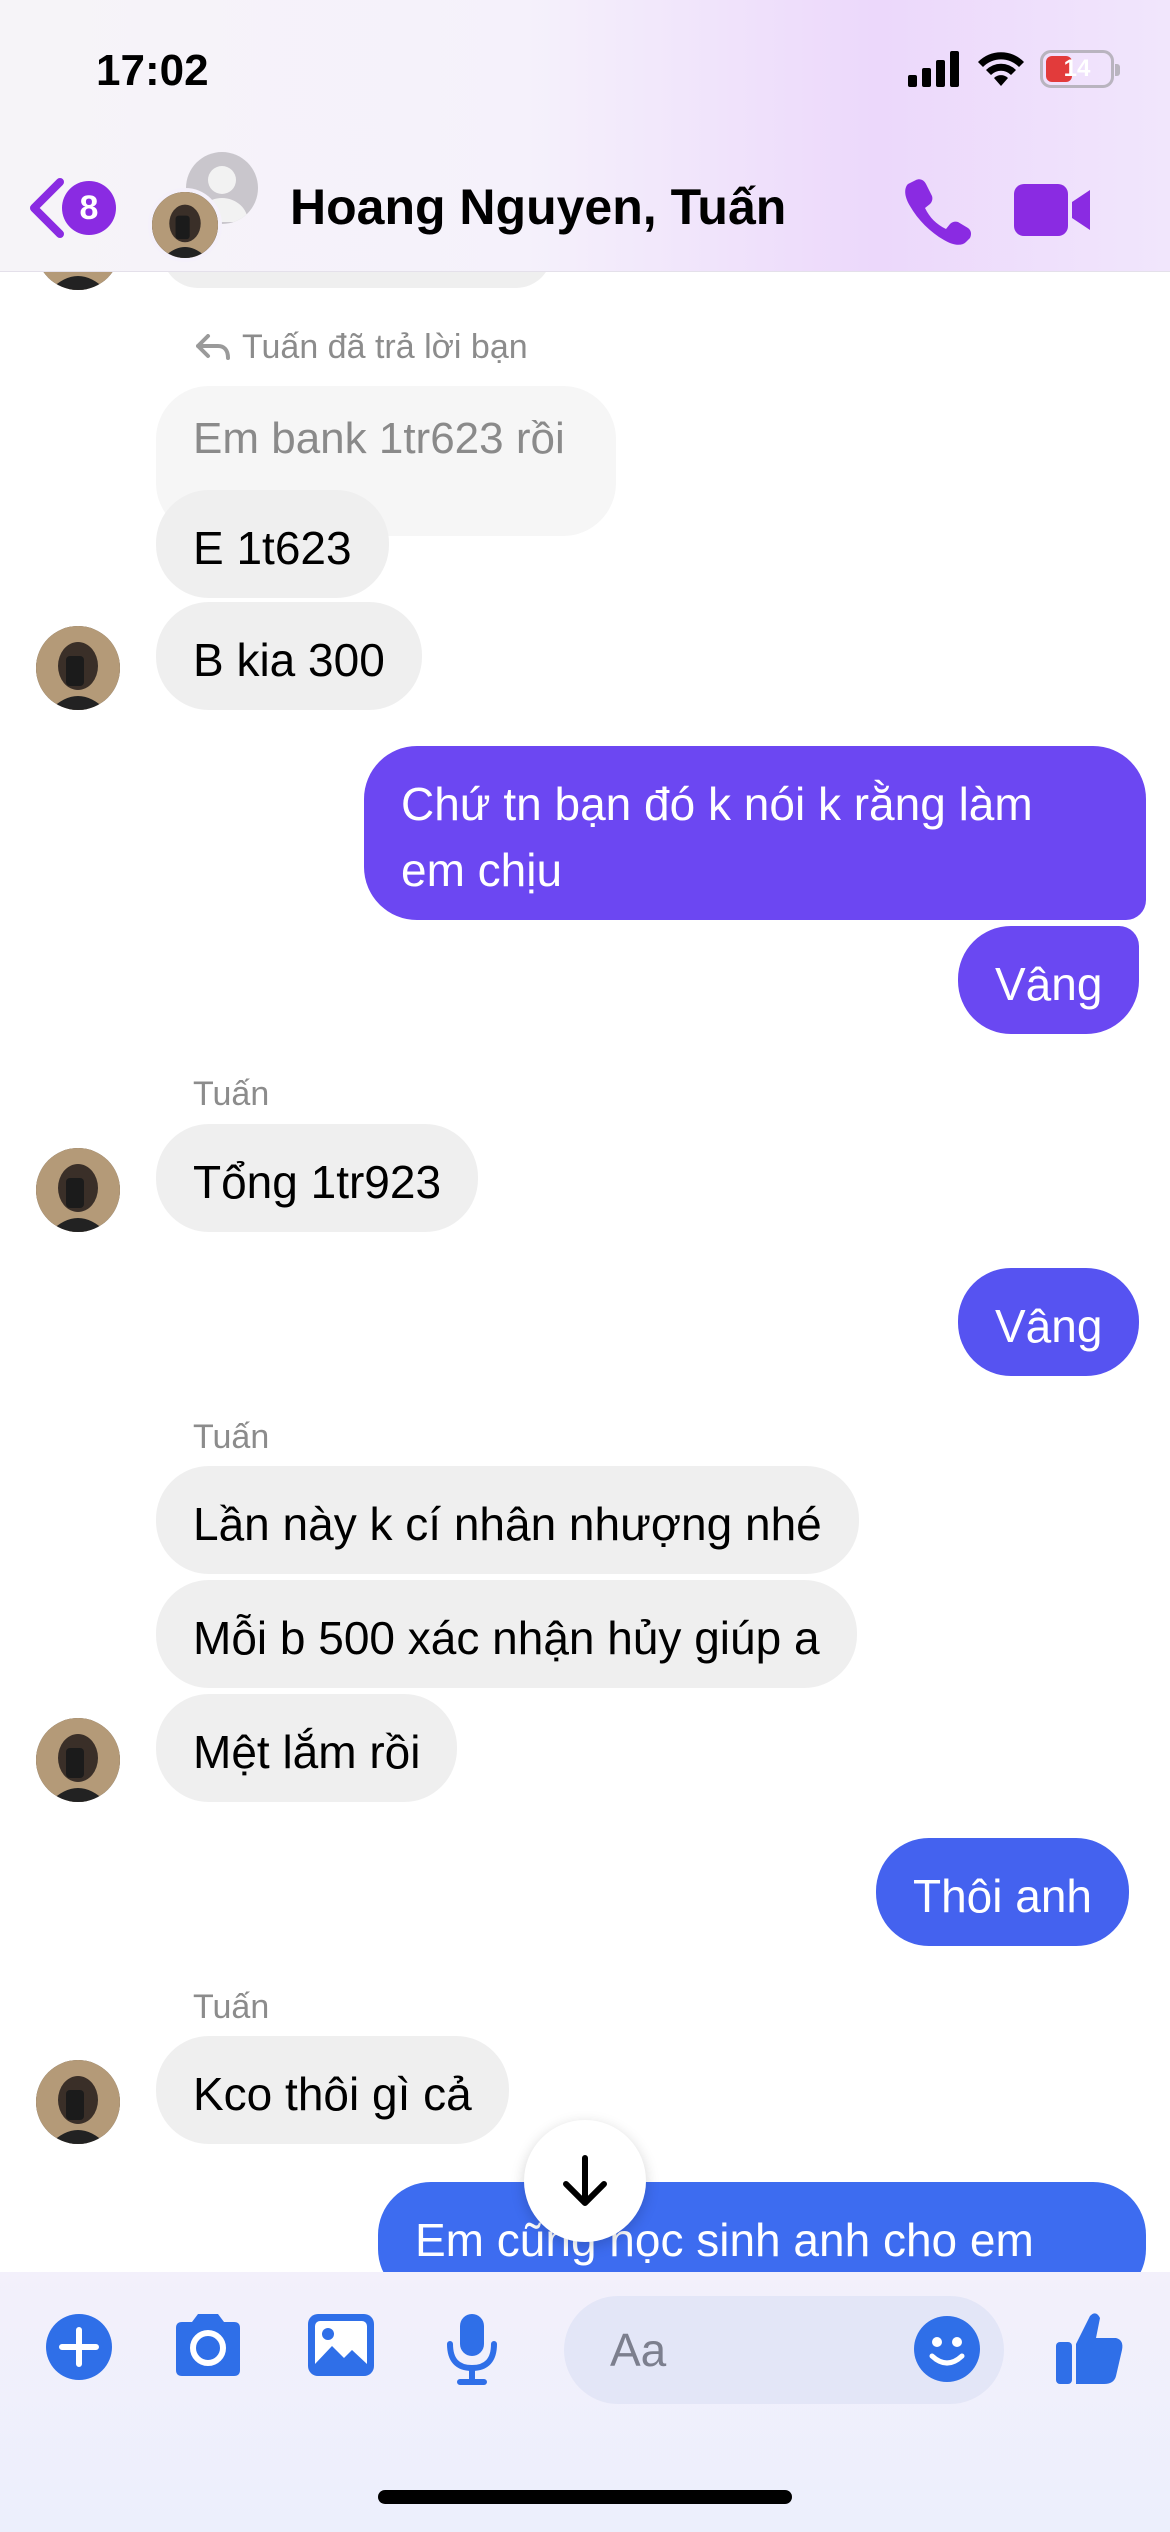 This screenshot has height=2532, width=1170. Describe the element at coordinates (1077, 68) in the screenshot. I see `battery-level: 14` at that location.